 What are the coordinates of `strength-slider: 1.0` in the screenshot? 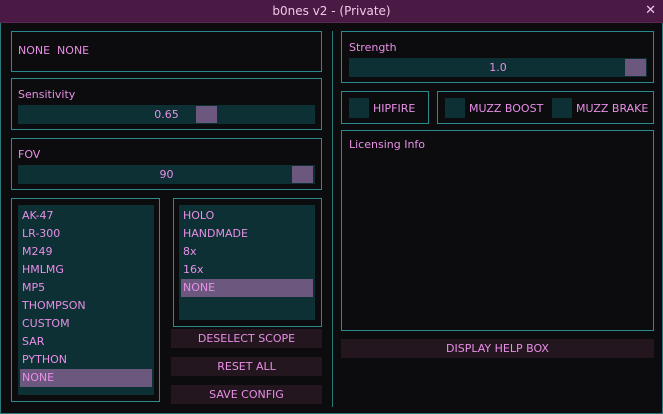 It's located at (498, 67).